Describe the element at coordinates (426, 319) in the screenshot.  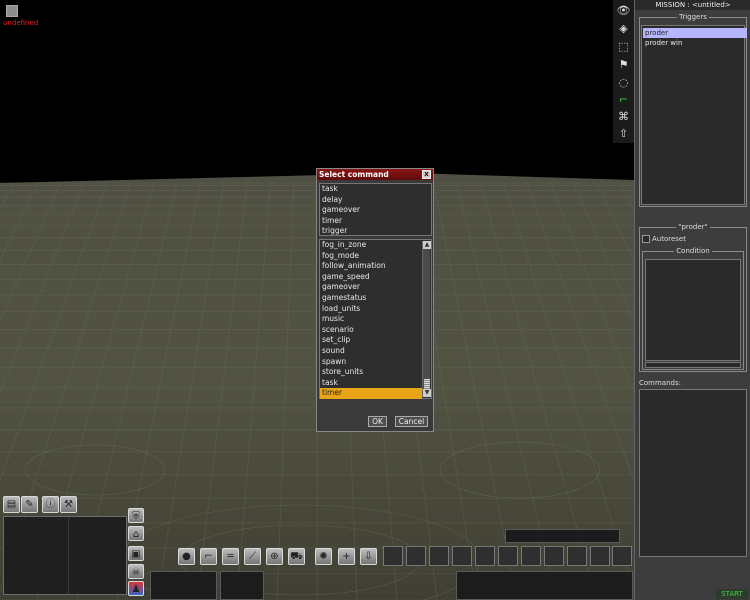
I see `scrollbar: ▲ ▼` at that location.